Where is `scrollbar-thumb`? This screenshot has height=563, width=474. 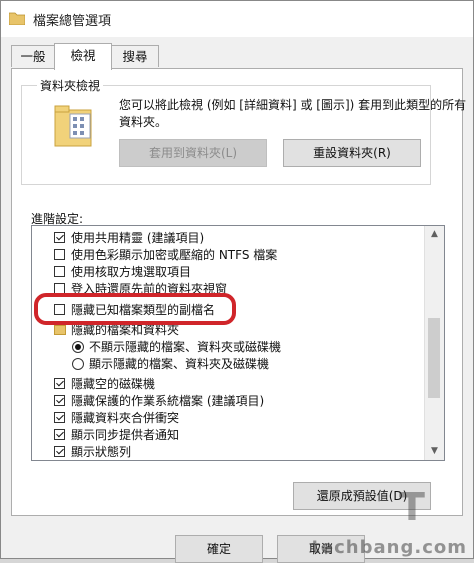
scrollbar-thumb is located at coordinates (434, 358).